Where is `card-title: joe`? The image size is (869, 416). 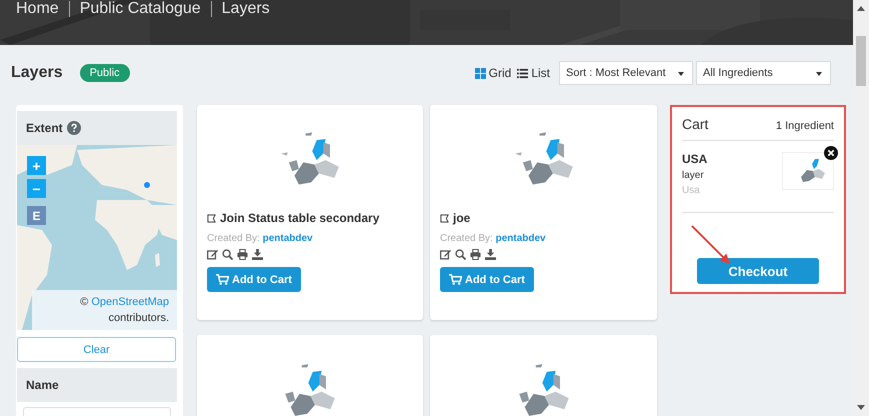
card-title: joe is located at coordinates (543, 218).